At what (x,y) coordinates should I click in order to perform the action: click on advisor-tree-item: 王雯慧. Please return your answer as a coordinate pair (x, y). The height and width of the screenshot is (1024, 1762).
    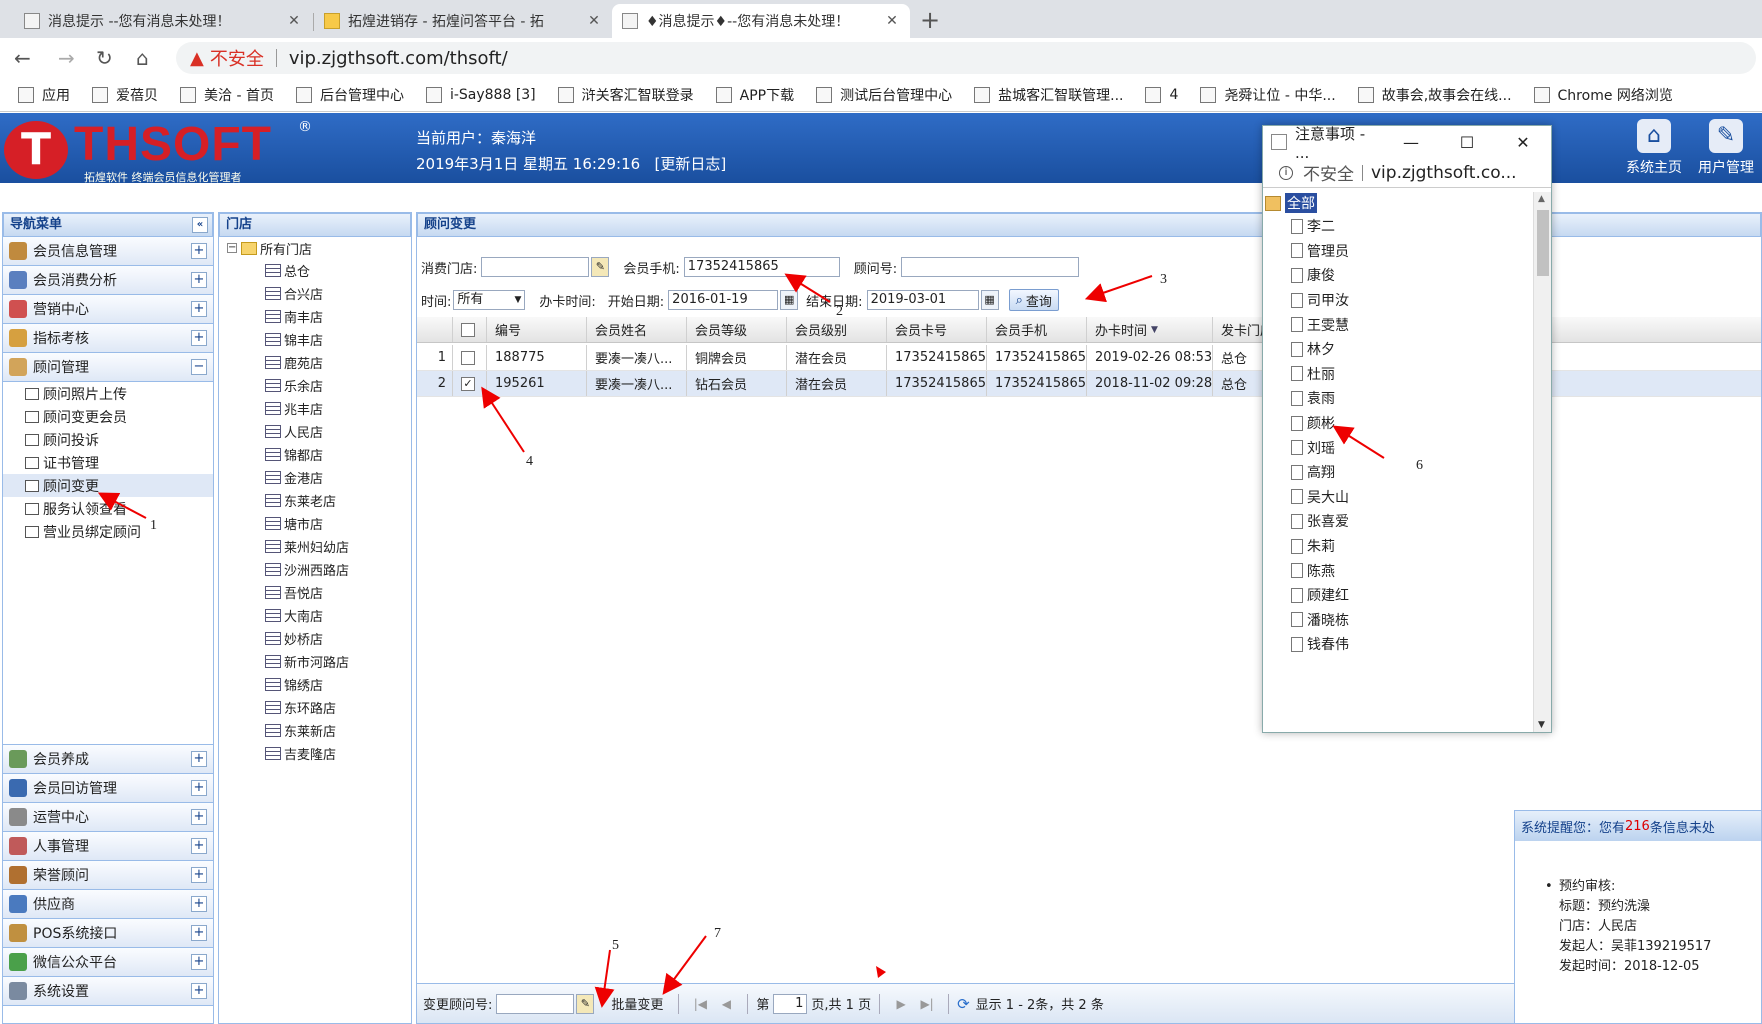
    Looking at the image, I should click on (1398, 324).